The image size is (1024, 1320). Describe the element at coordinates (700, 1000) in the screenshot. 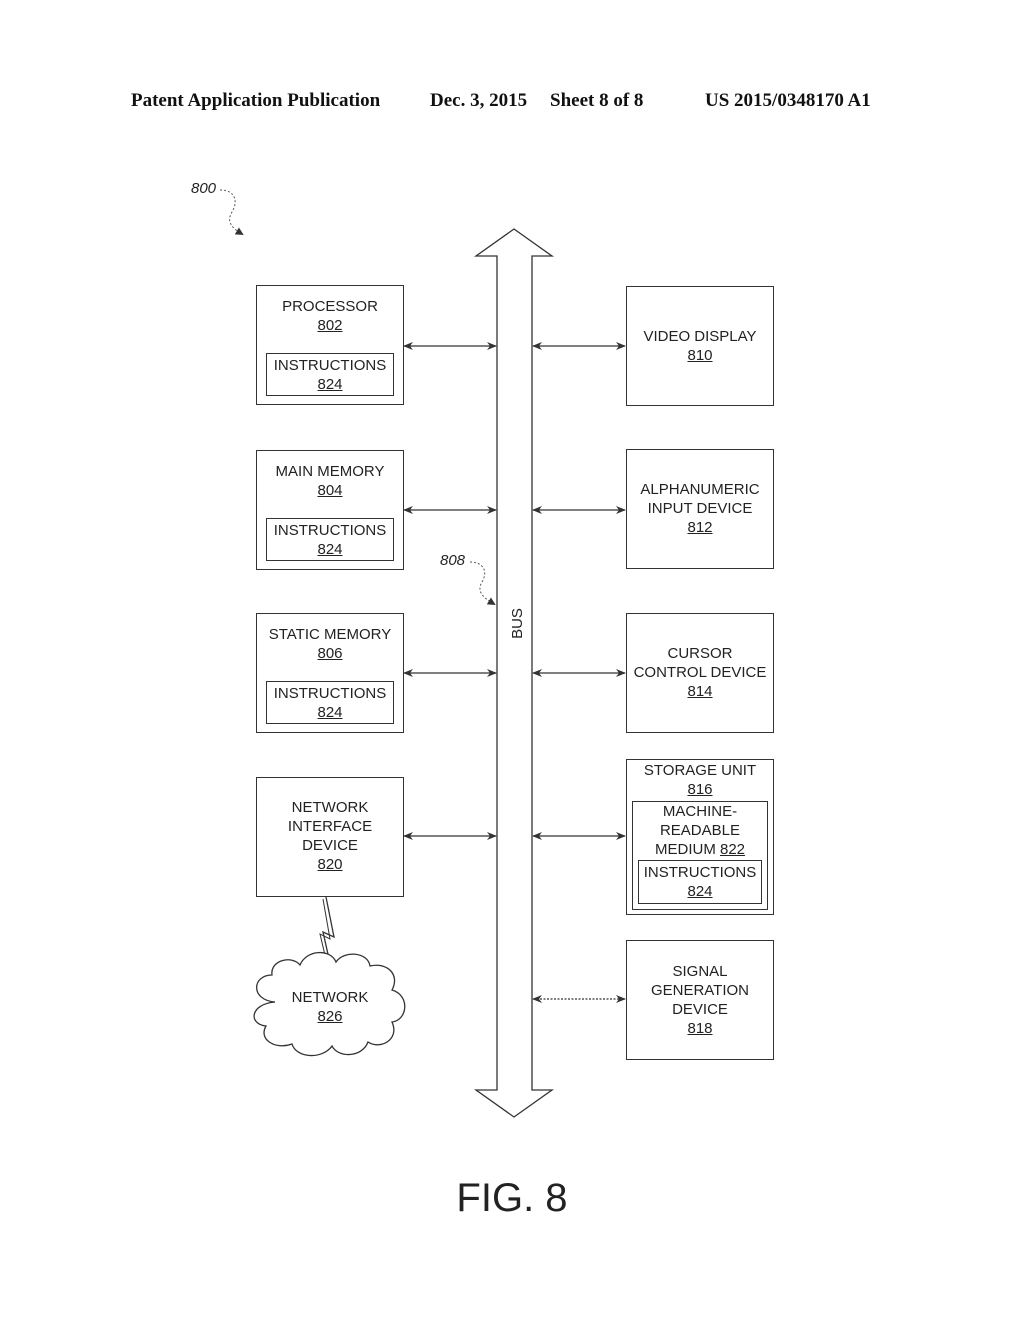

I see `signal-generation-box: SIGNAL GENERATION DEVICE 818` at that location.